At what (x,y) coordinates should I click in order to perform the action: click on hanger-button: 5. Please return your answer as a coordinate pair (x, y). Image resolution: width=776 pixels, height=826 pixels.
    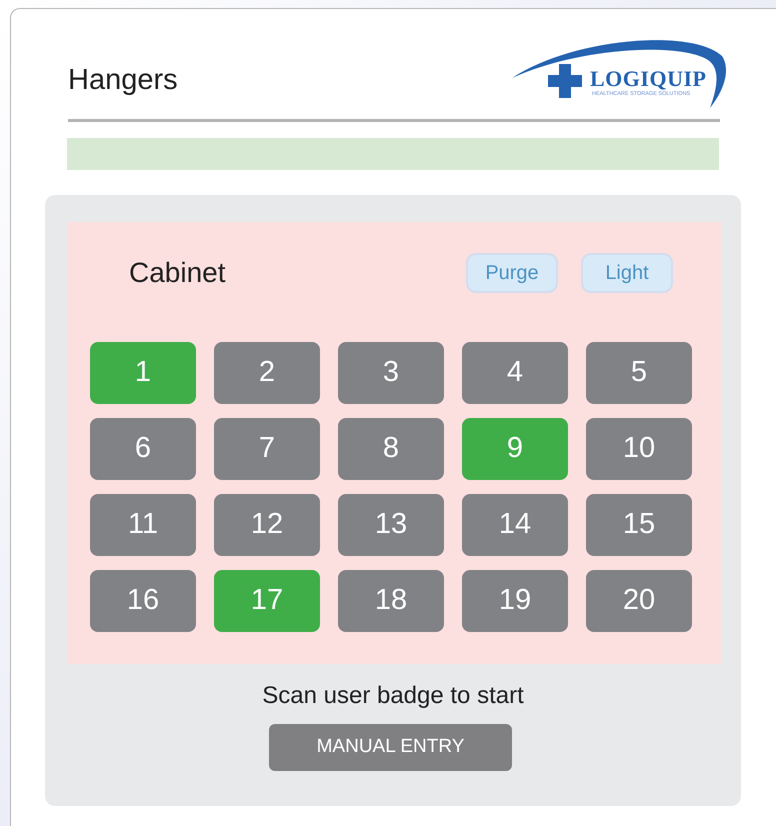
    Looking at the image, I should click on (639, 373).